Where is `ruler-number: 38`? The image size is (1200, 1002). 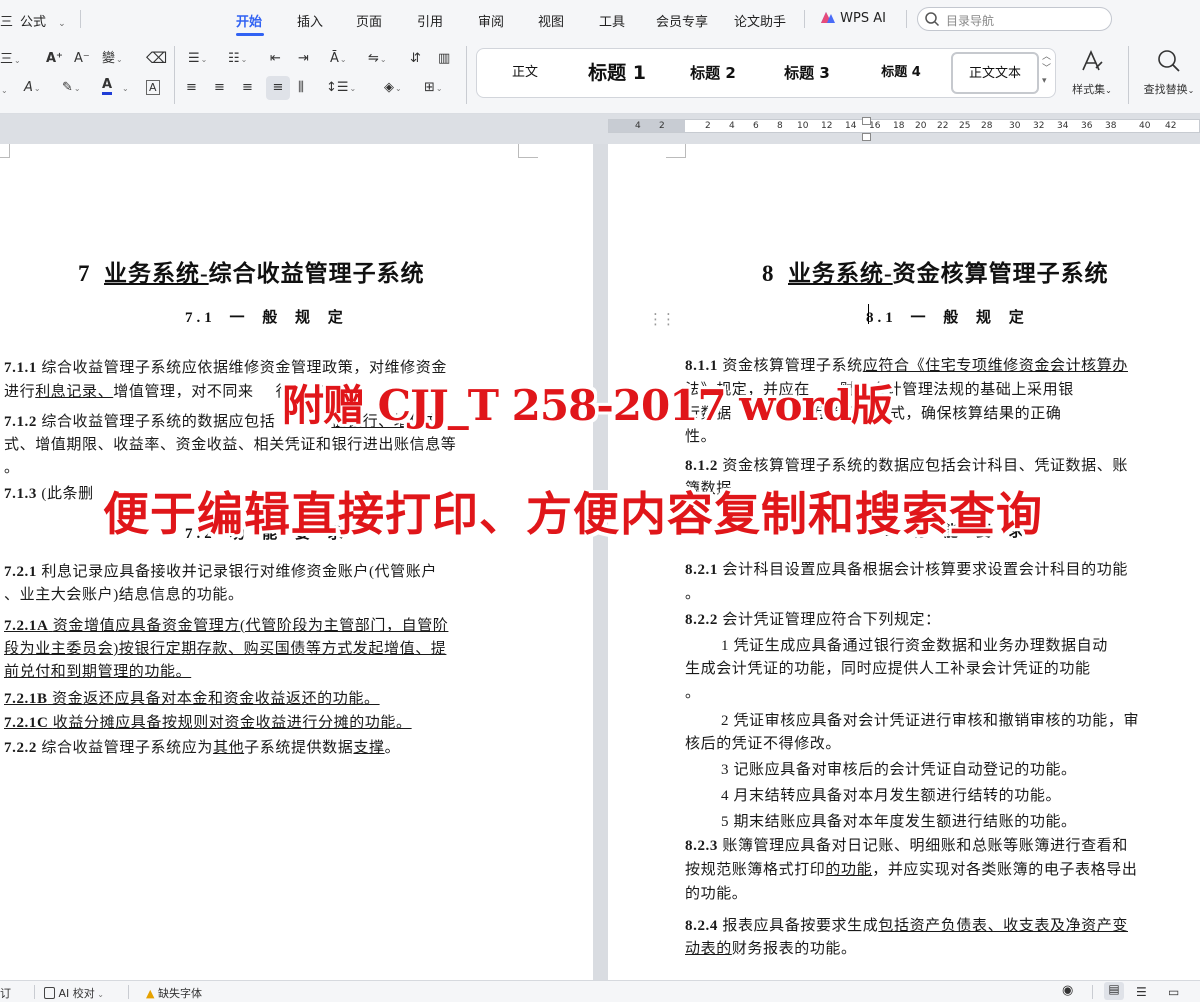 ruler-number: 38 is located at coordinates (1111, 126).